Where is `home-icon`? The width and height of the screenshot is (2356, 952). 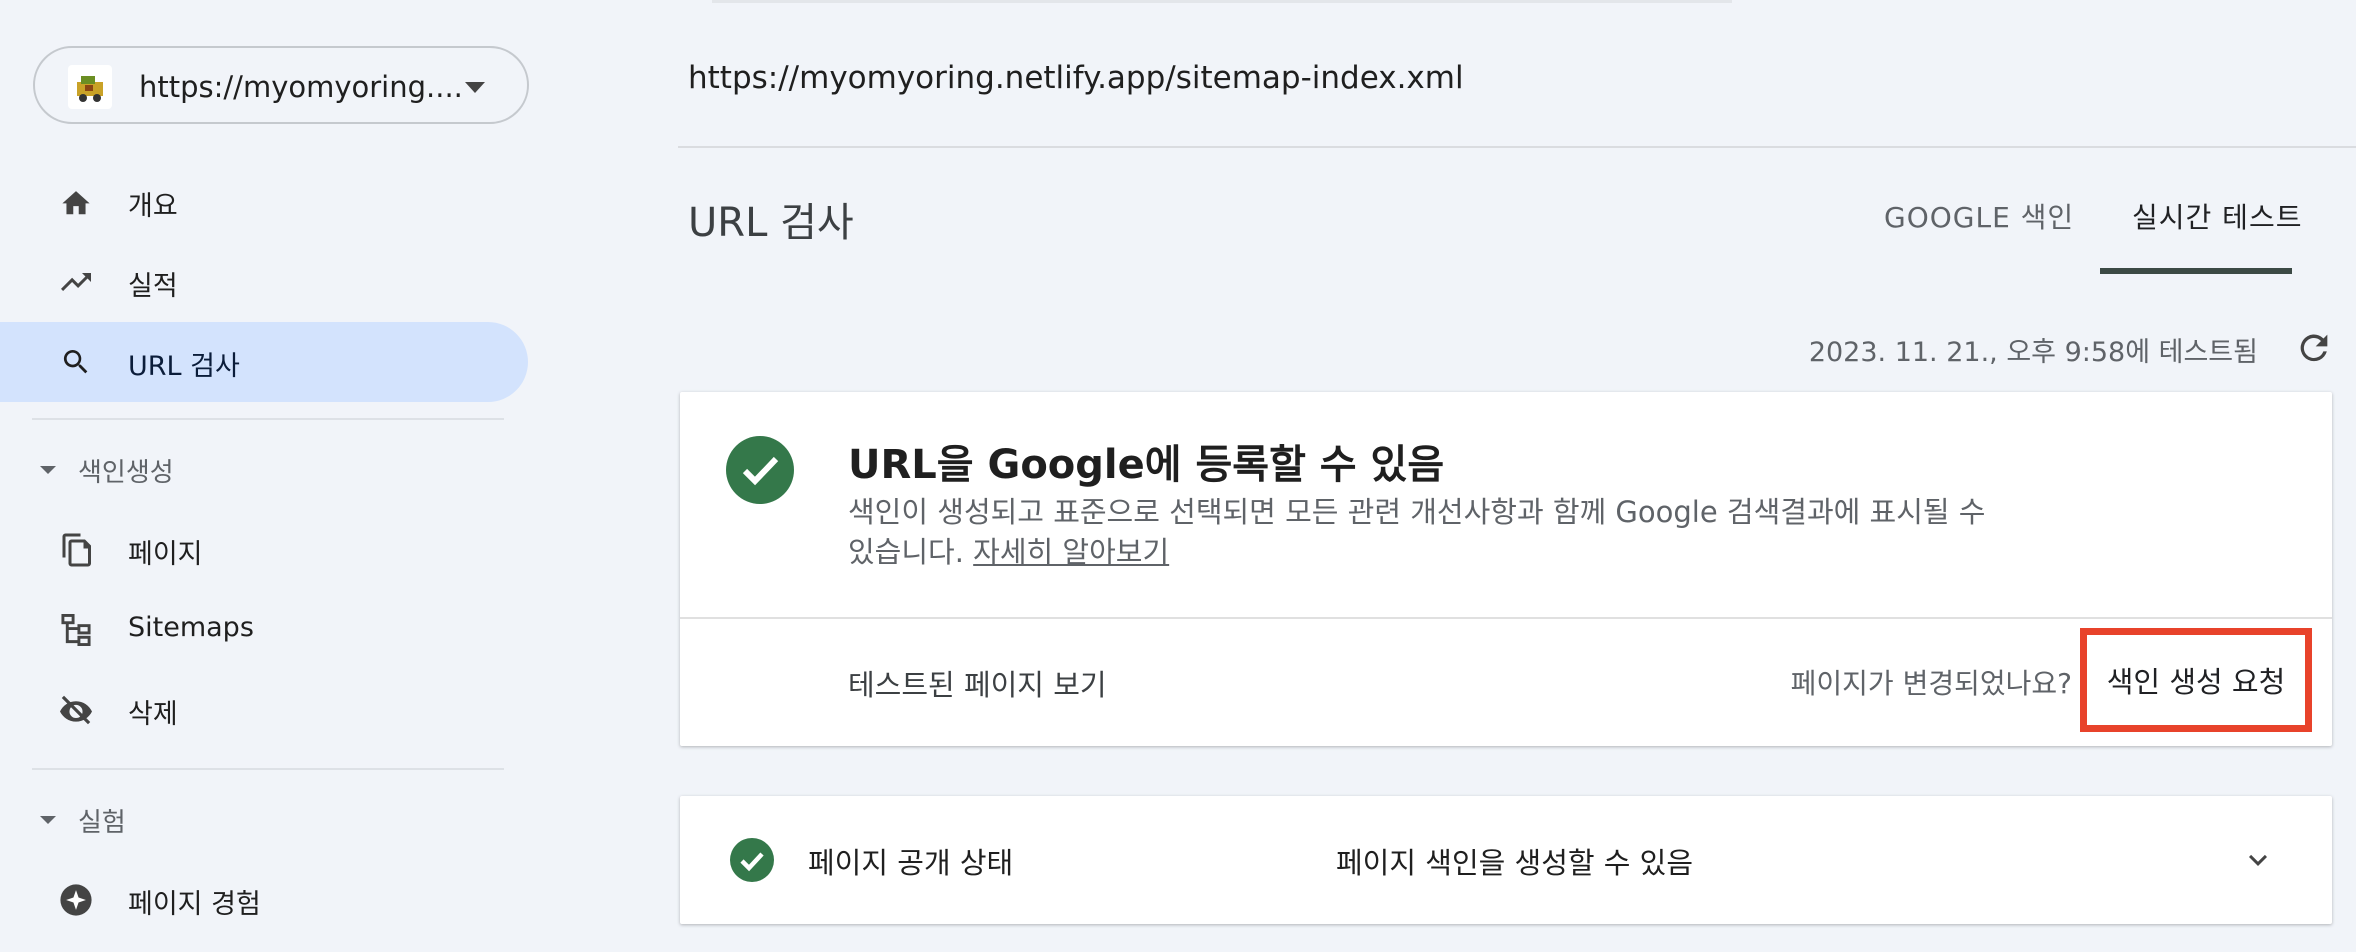
home-icon is located at coordinates (76, 202).